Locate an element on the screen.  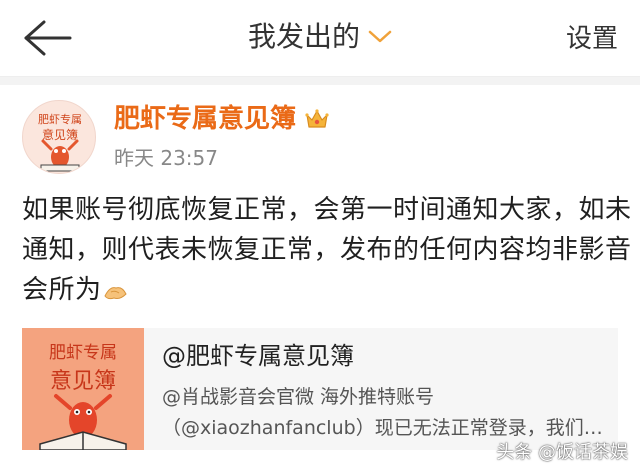
divider is located at coordinates (320, 81).